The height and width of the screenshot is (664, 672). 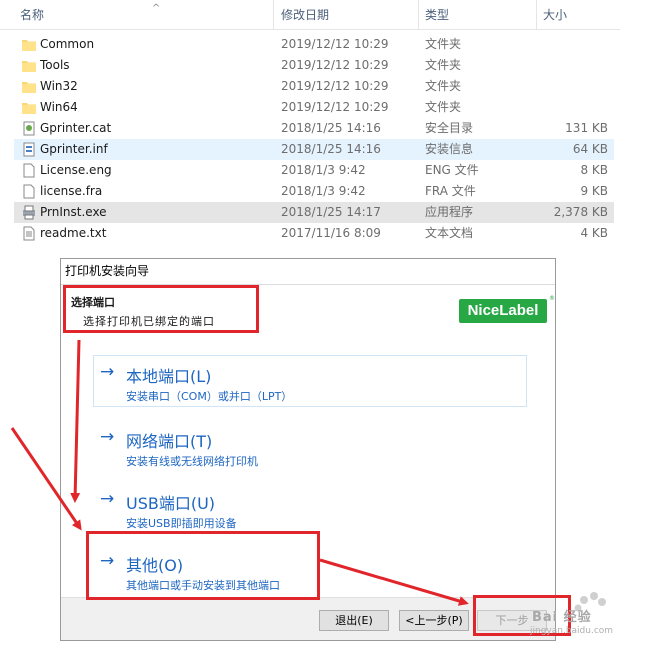 What do you see at coordinates (156, 8) in the screenshot?
I see `sort-ascending-icon: ^` at bounding box center [156, 8].